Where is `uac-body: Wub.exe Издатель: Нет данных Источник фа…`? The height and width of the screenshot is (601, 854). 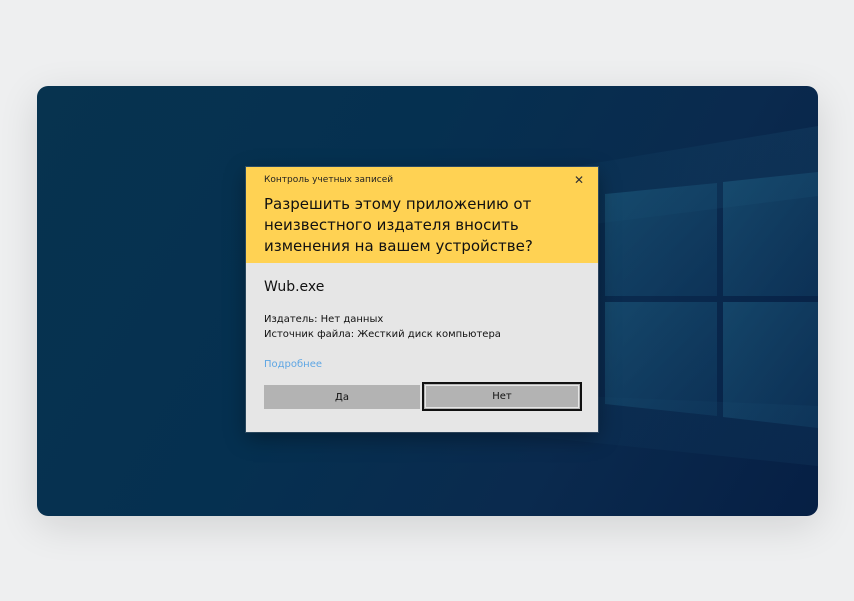
uac-body: Wub.exe Издатель: Нет данных Источник фа… is located at coordinates (422, 347).